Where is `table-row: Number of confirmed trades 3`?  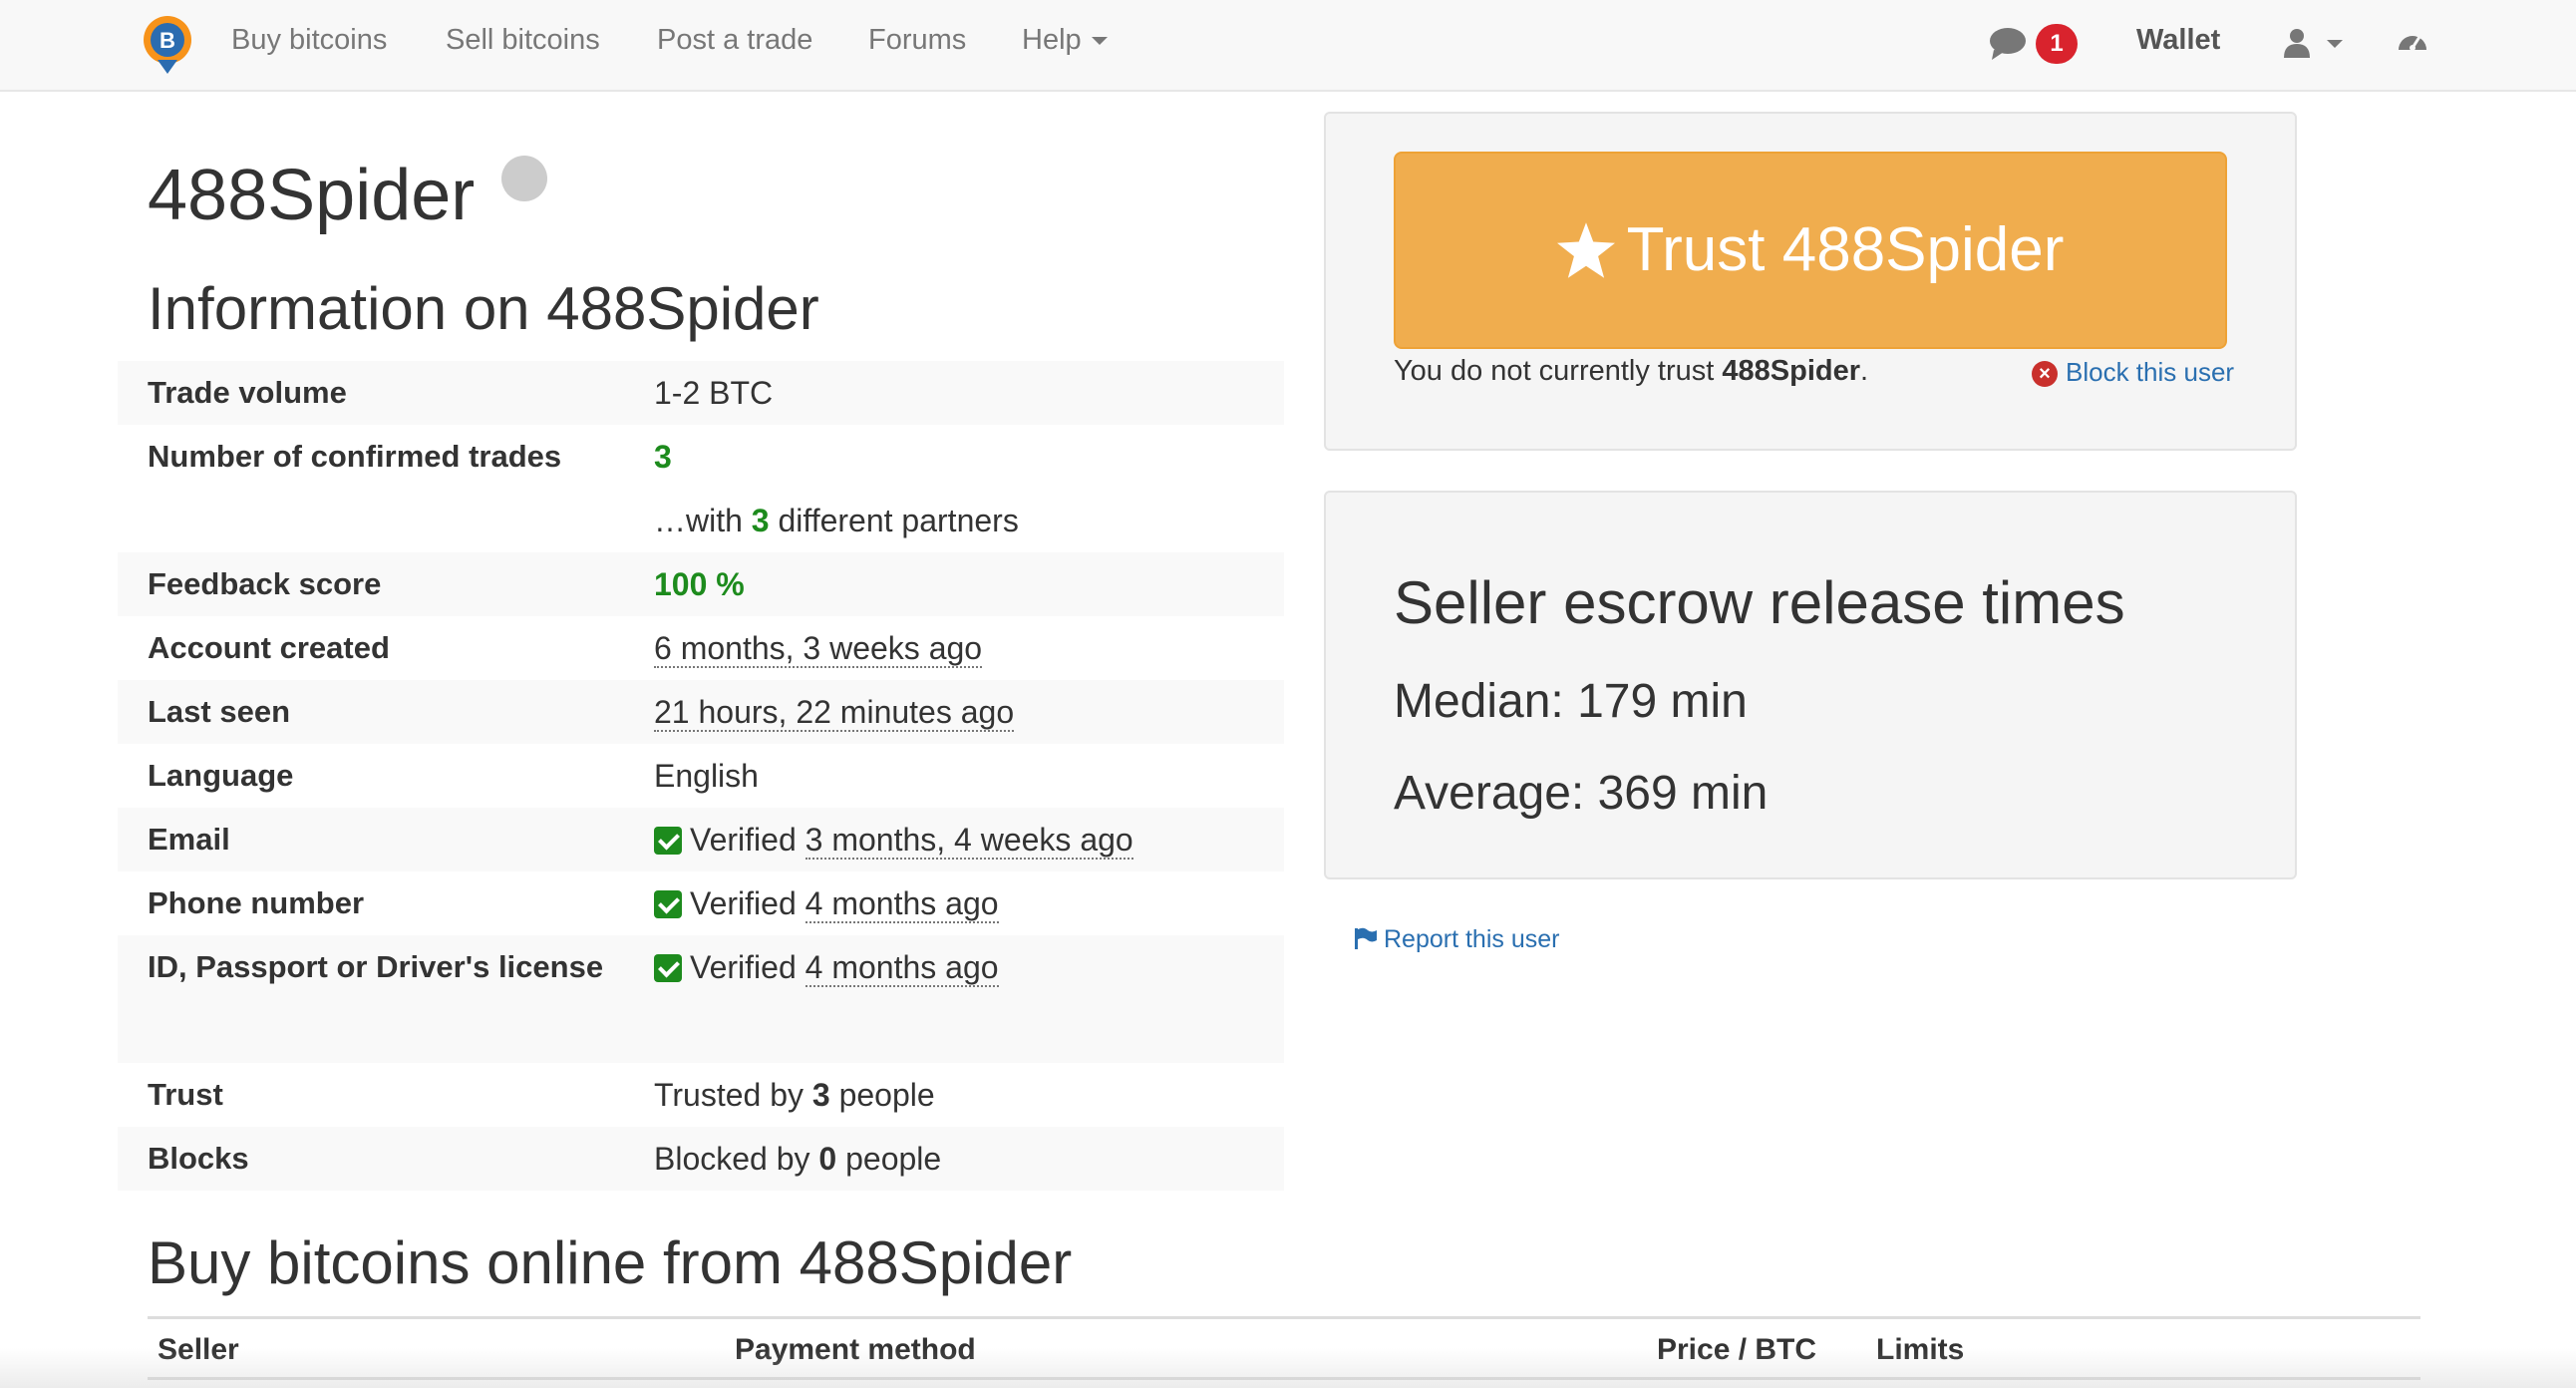
table-row: Number of confirmed trades 3 is located at coordinates (701, 457).